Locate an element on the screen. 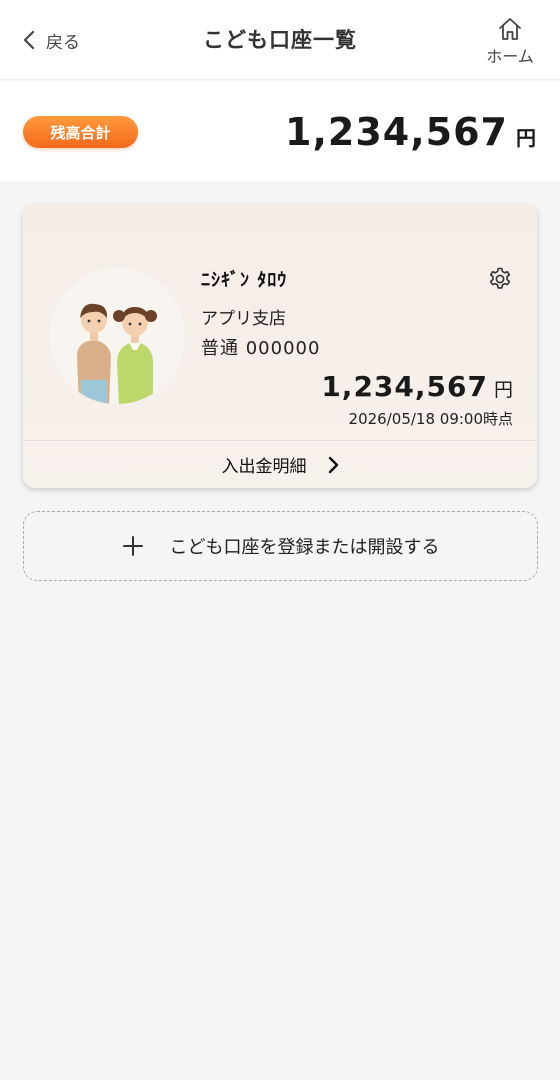  account-balance: 1,234,567 円 is located at coordinates (417, 386).